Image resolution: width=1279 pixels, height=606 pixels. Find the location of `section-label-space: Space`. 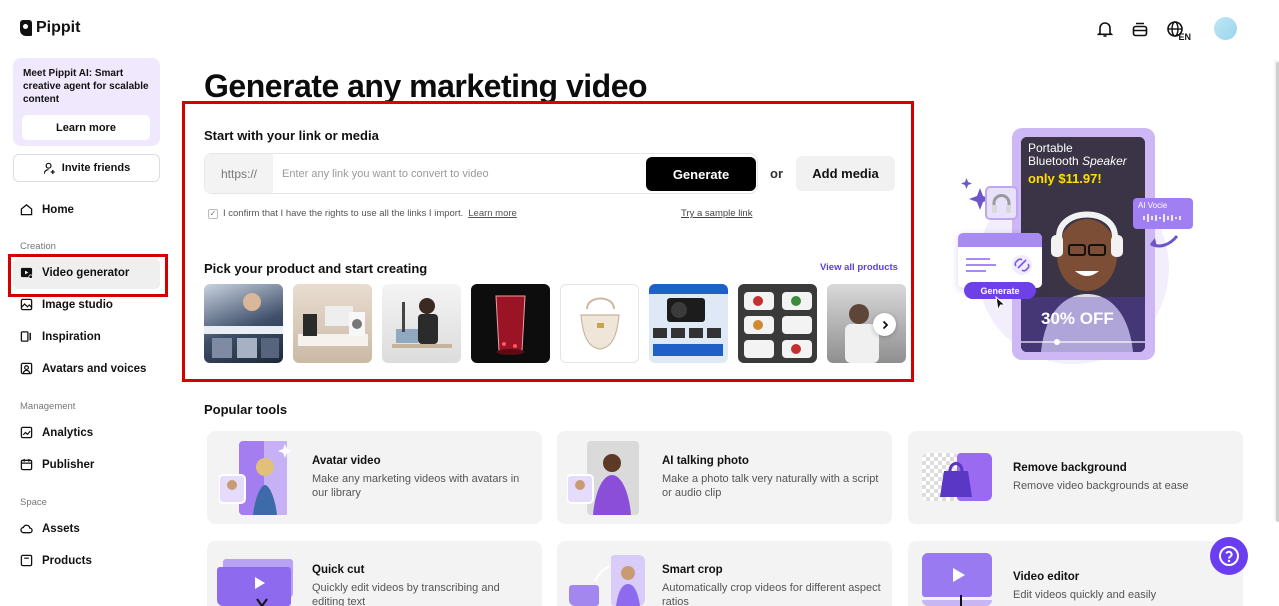

section-label-space: Space is located at coordinates (33, 502).